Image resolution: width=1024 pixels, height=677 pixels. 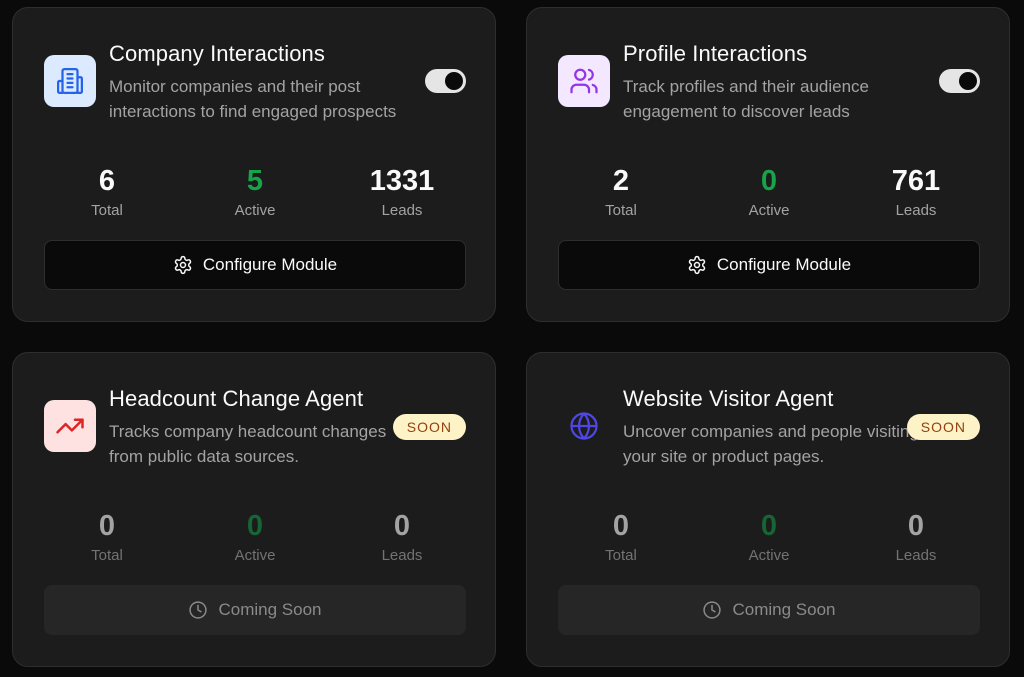 What do you see at coordinates (916, 181) in the screenshot?
I see `stat-leads-value: 761` at bounding box center [916, 181].